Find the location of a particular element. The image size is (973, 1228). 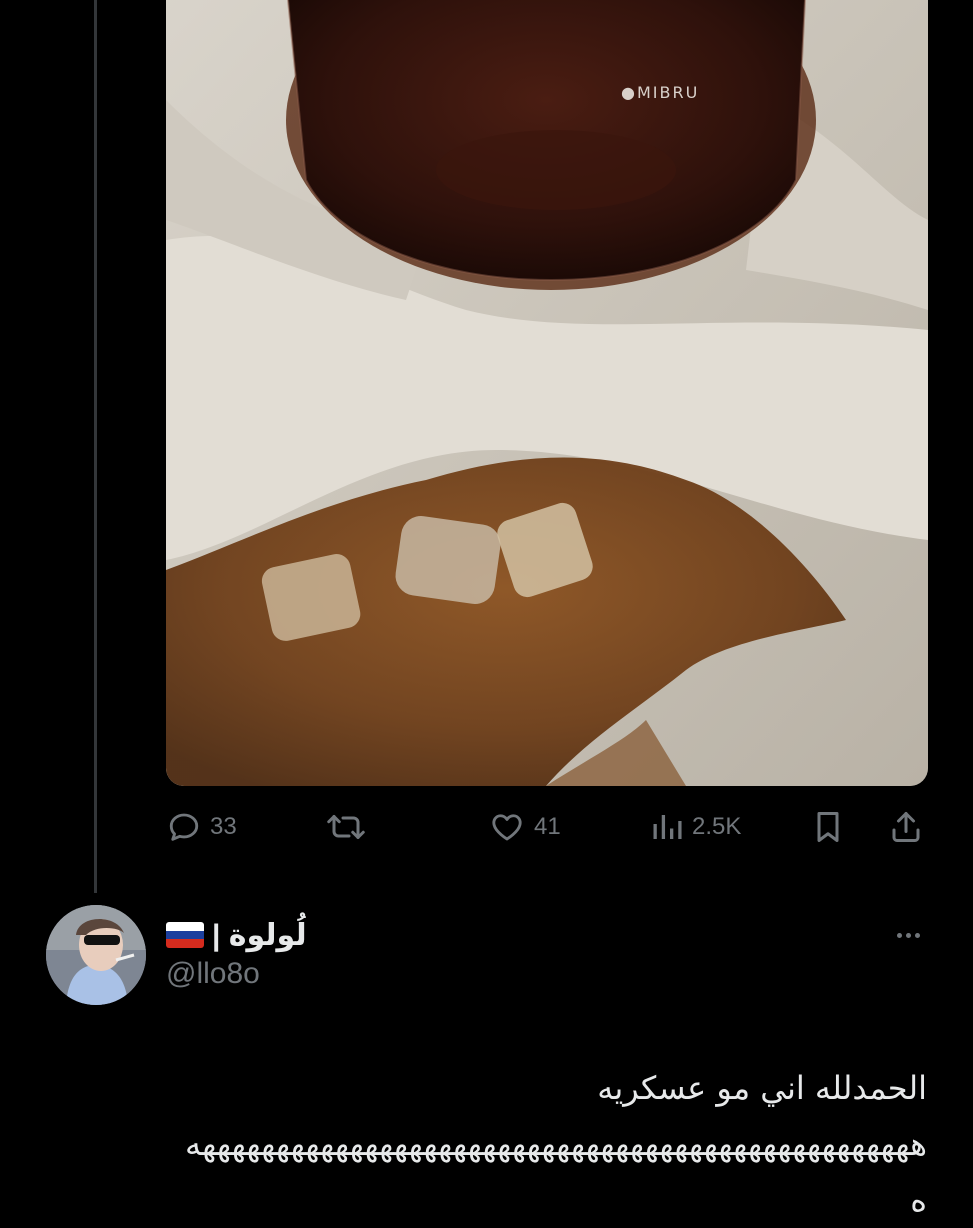

post-action-bar: 33 41 2.5K is located at coordinates (486, 827).